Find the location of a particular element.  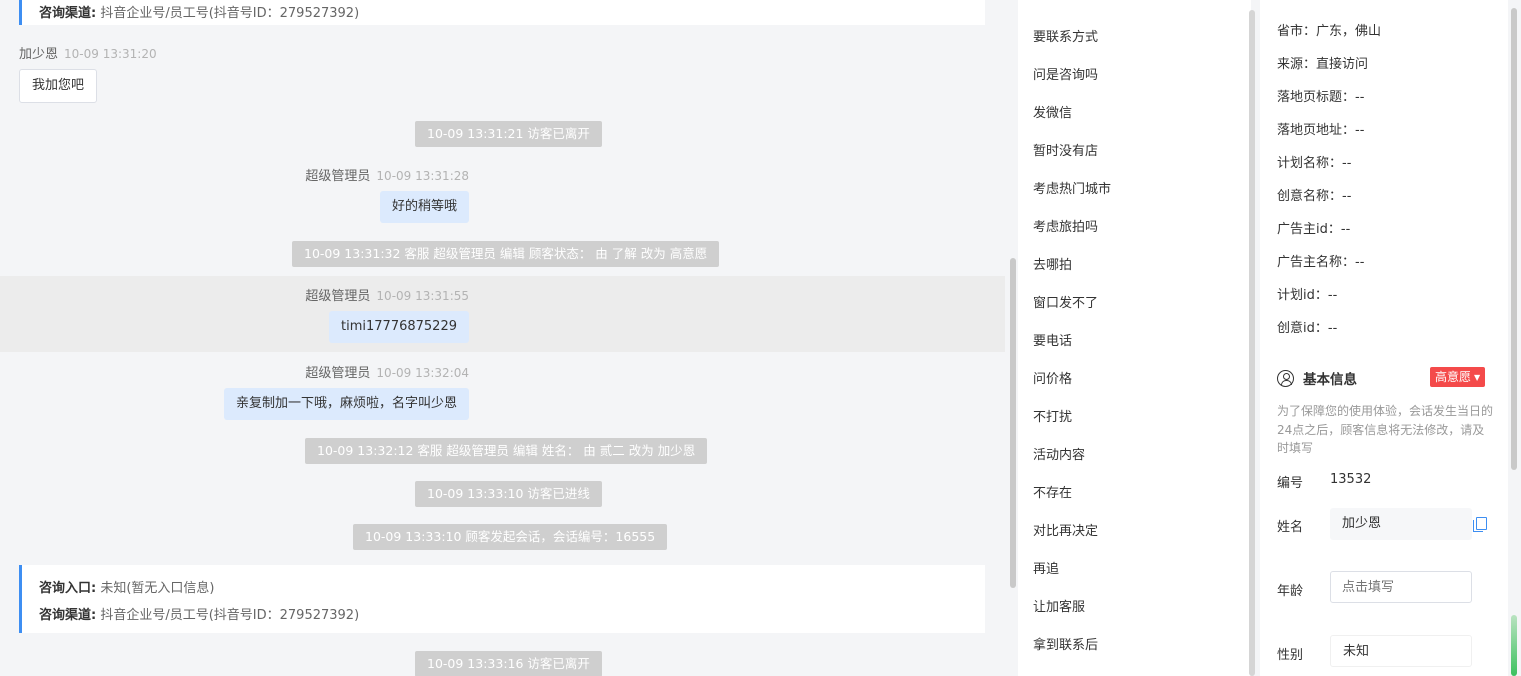

message-time: 10-09 13:32:04 is located at coordinates (422, 373).